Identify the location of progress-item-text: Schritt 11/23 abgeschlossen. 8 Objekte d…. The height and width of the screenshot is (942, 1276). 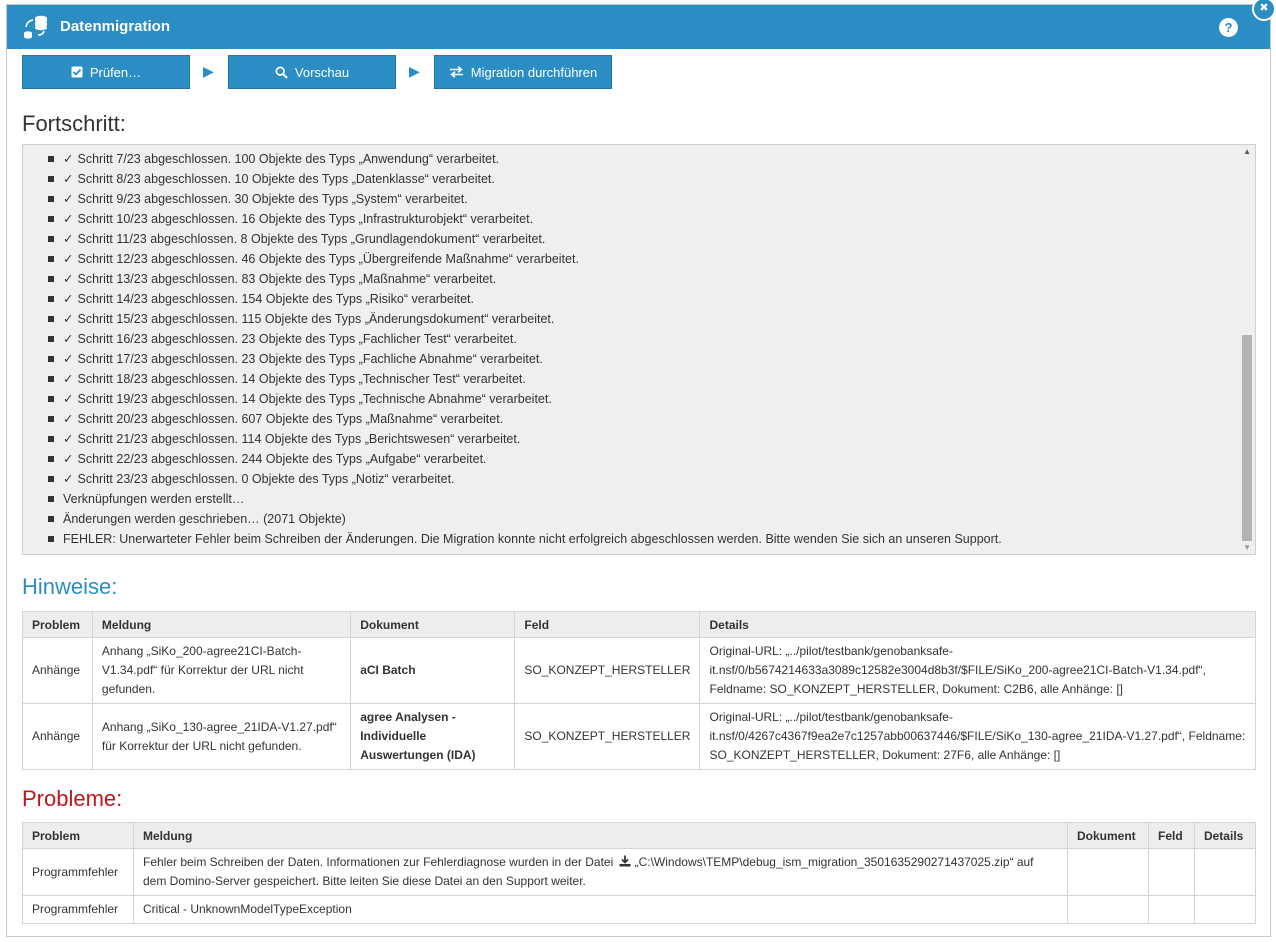
(311, 239).